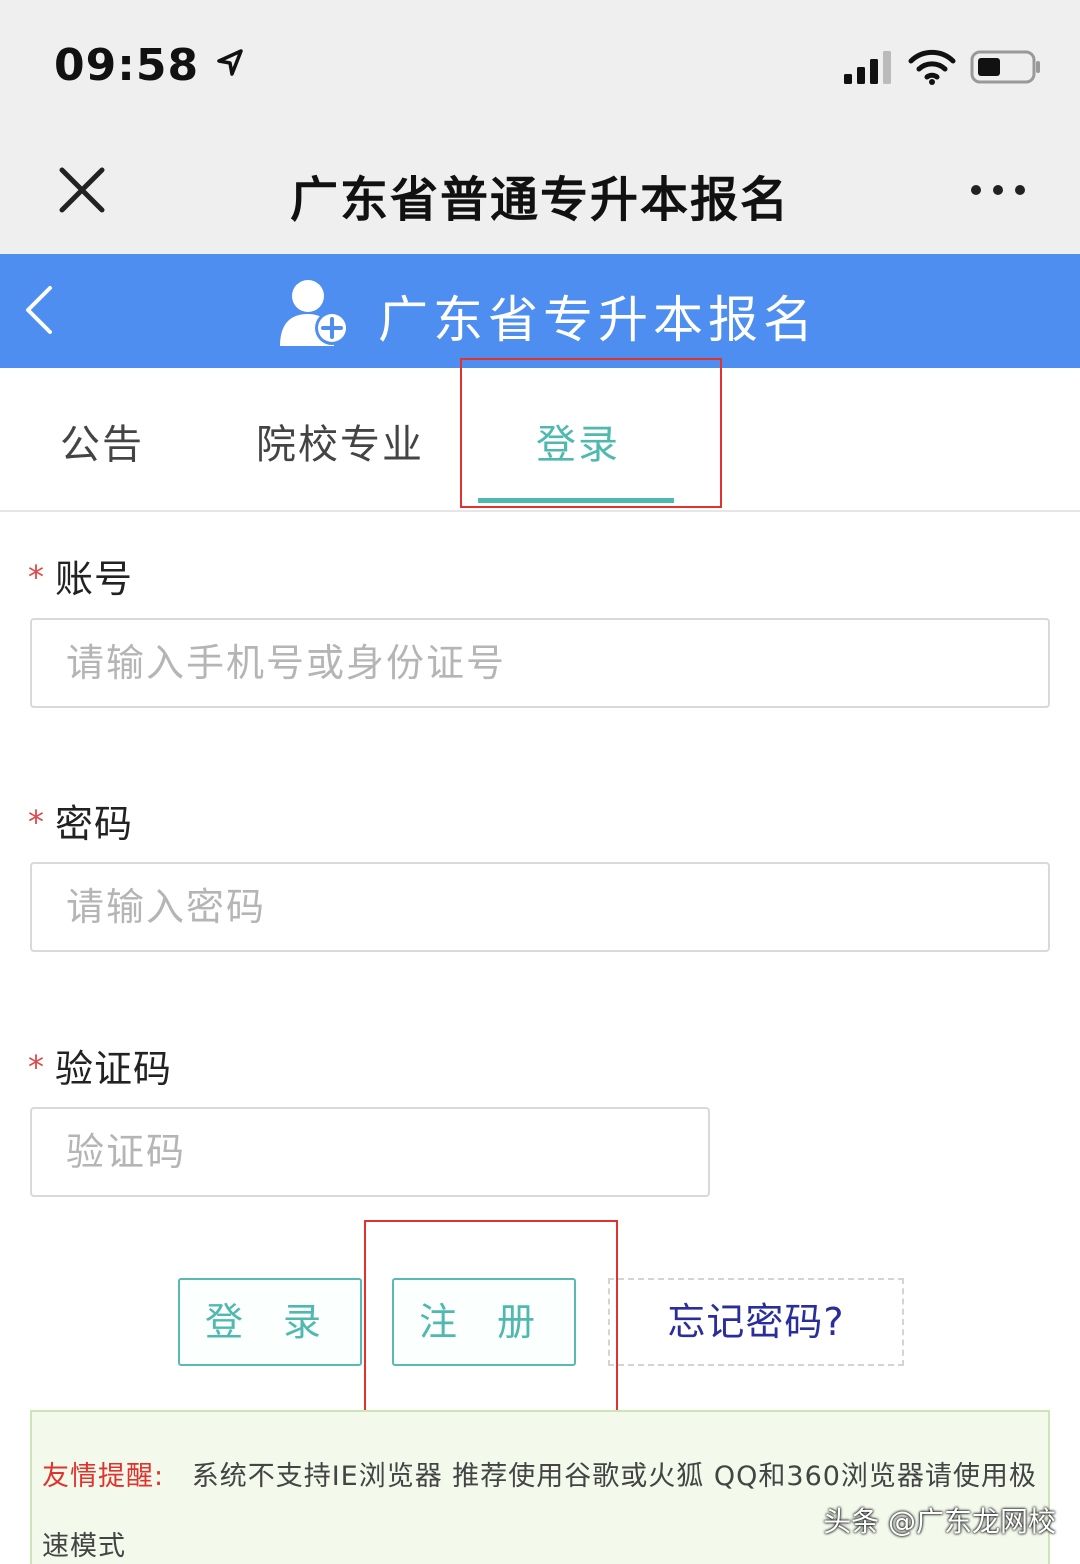  I want to click on captcha-label: * 验证码, so click(100, 1065).